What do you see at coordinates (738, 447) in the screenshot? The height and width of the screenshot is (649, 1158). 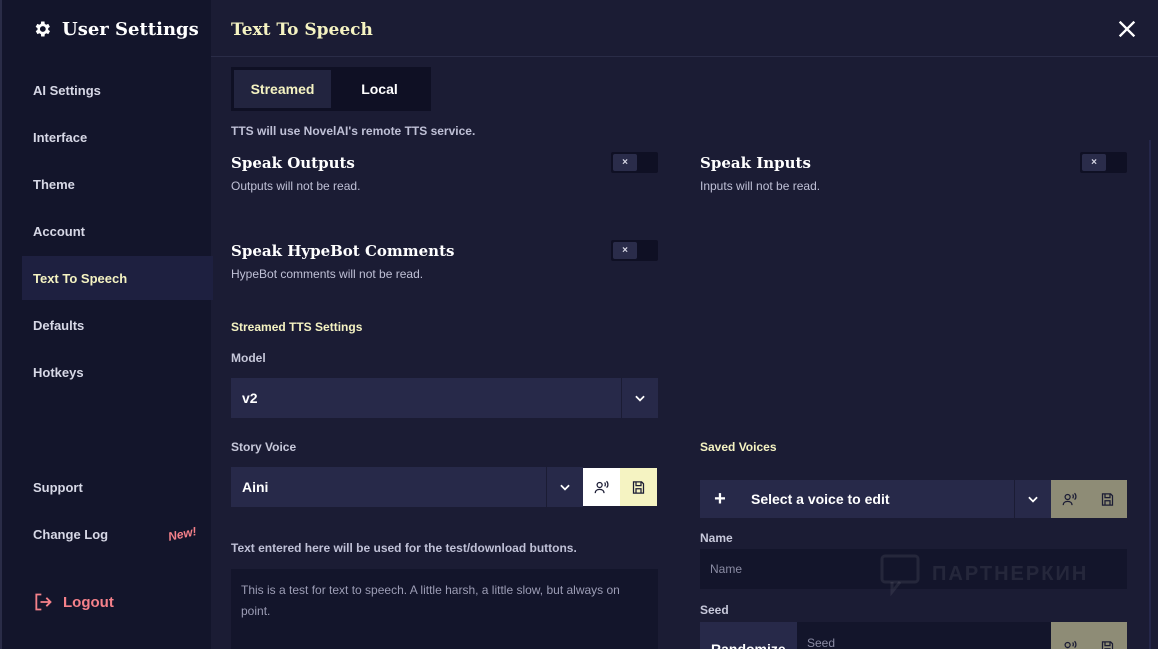 I see `saved-voices-title: Saved Voices` at bounding box center [738, 447].